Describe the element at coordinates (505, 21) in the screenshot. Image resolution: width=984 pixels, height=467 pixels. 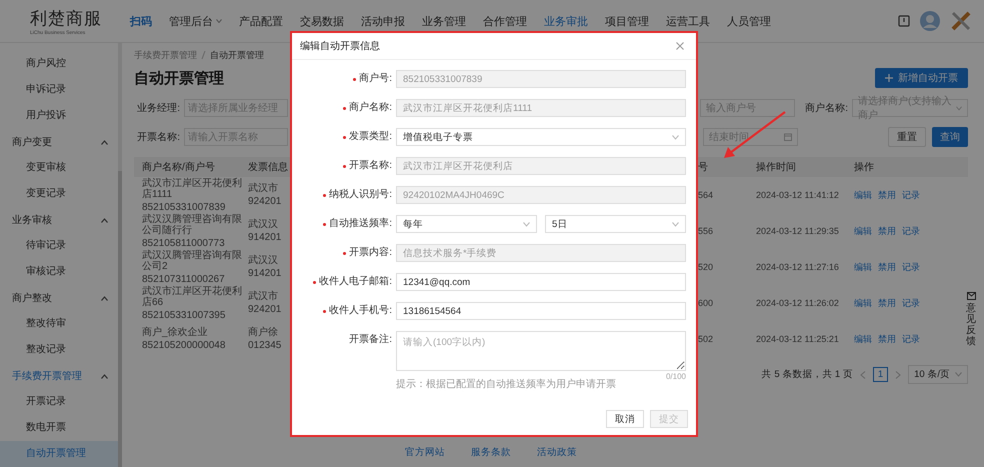
I see `nav-item: 合作管理` at that location.